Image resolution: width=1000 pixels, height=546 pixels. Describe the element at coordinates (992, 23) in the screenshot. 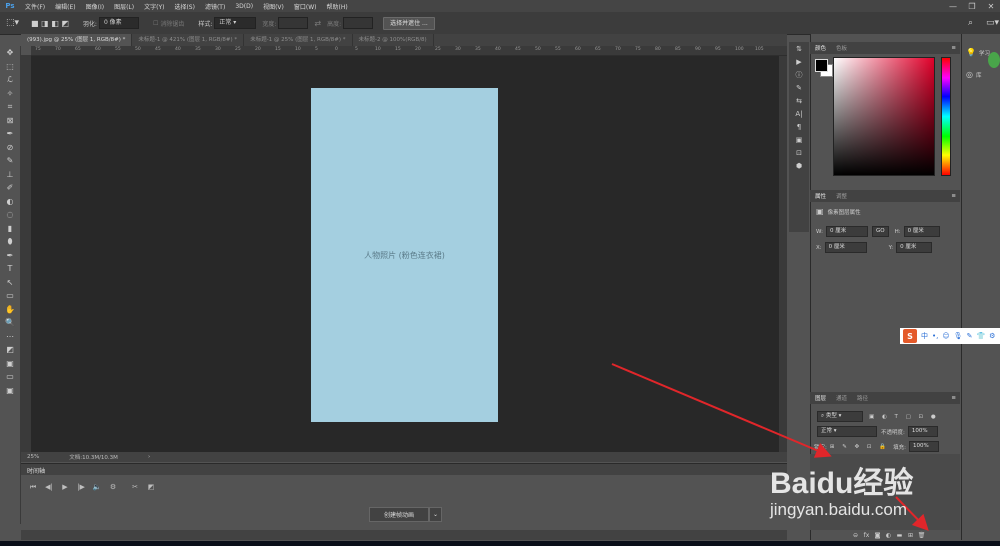

I see `workspace-icon: ▭▾` at that location.